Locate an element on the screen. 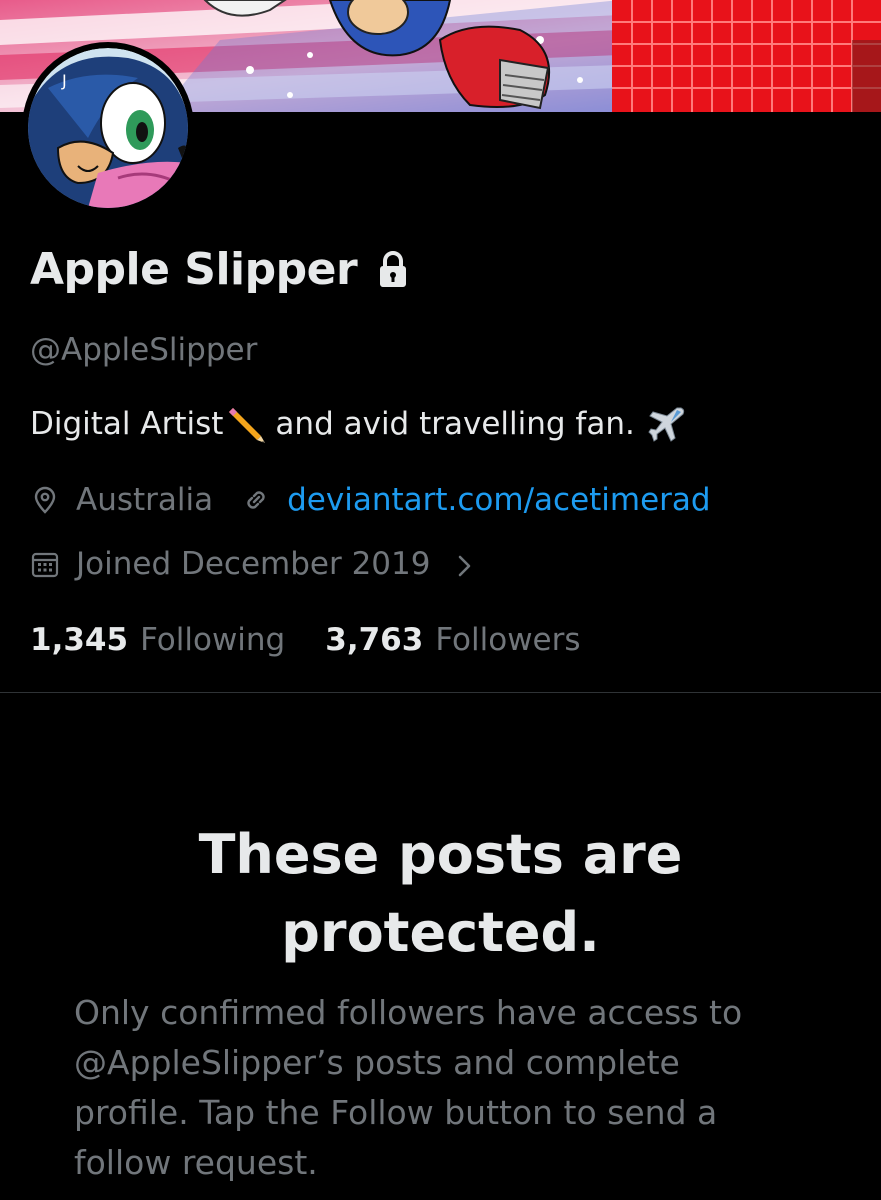 This screenshot has height=1200, width=881. protected-title-line1: These posts are is located at coordinates (440, 854).